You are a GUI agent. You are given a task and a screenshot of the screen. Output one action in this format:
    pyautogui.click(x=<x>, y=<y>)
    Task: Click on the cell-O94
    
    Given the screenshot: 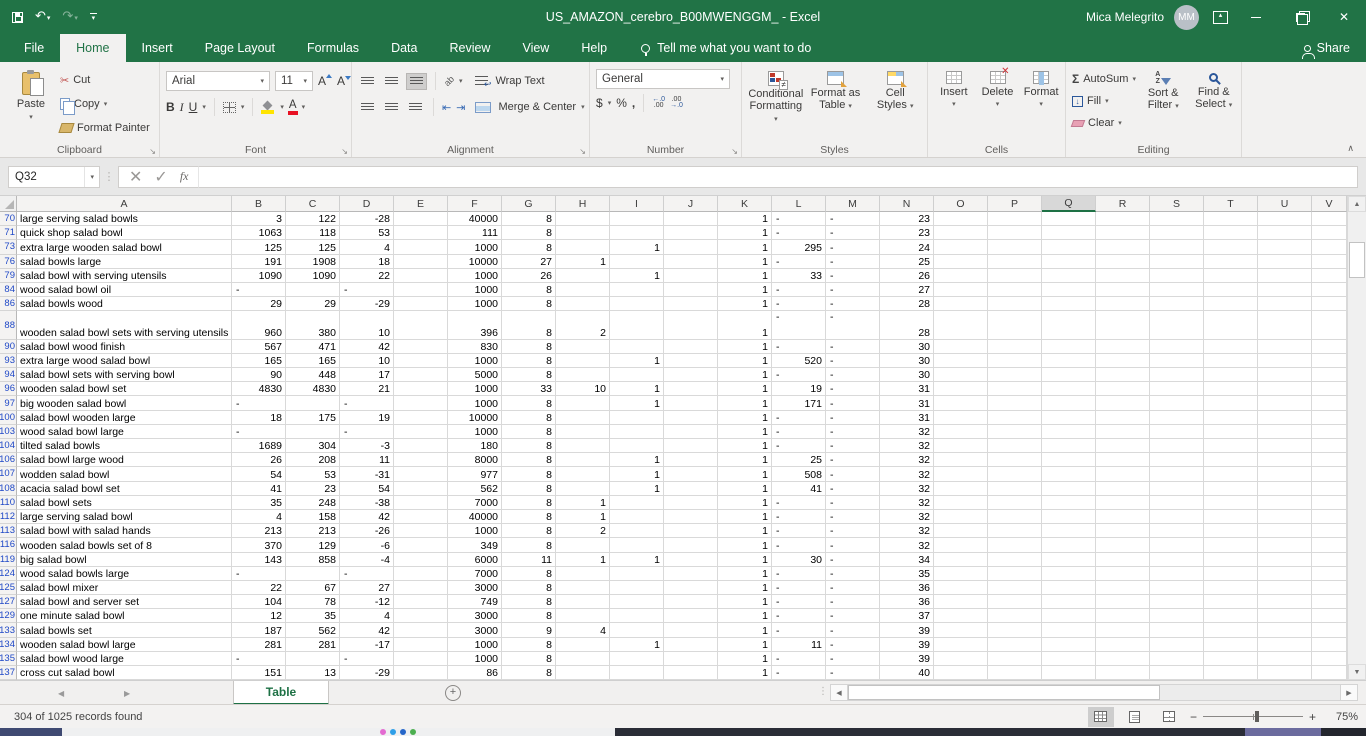 What is the action you would take?
    pyautogui.click(x=961, y=375)
    